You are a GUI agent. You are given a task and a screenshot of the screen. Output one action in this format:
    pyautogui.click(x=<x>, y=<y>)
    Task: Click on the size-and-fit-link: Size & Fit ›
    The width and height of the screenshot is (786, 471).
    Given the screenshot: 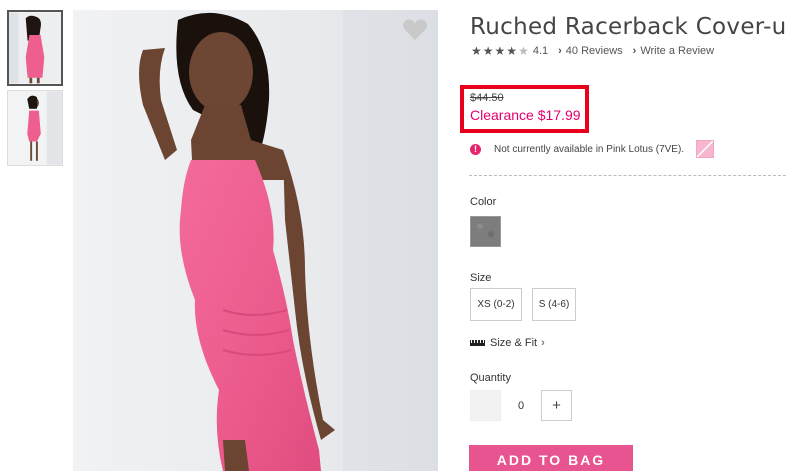 What is the action you would take?
    pyautogui.click(x=509, y=343)
    